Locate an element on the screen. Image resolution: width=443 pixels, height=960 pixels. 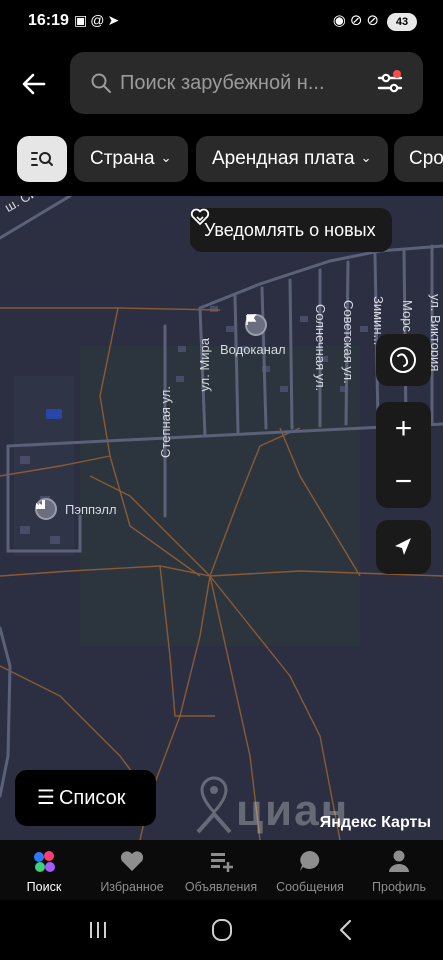
filter-chips: Страна ⌄ Арендная плата ⌄ Сро is located at coordinates (221, 159).